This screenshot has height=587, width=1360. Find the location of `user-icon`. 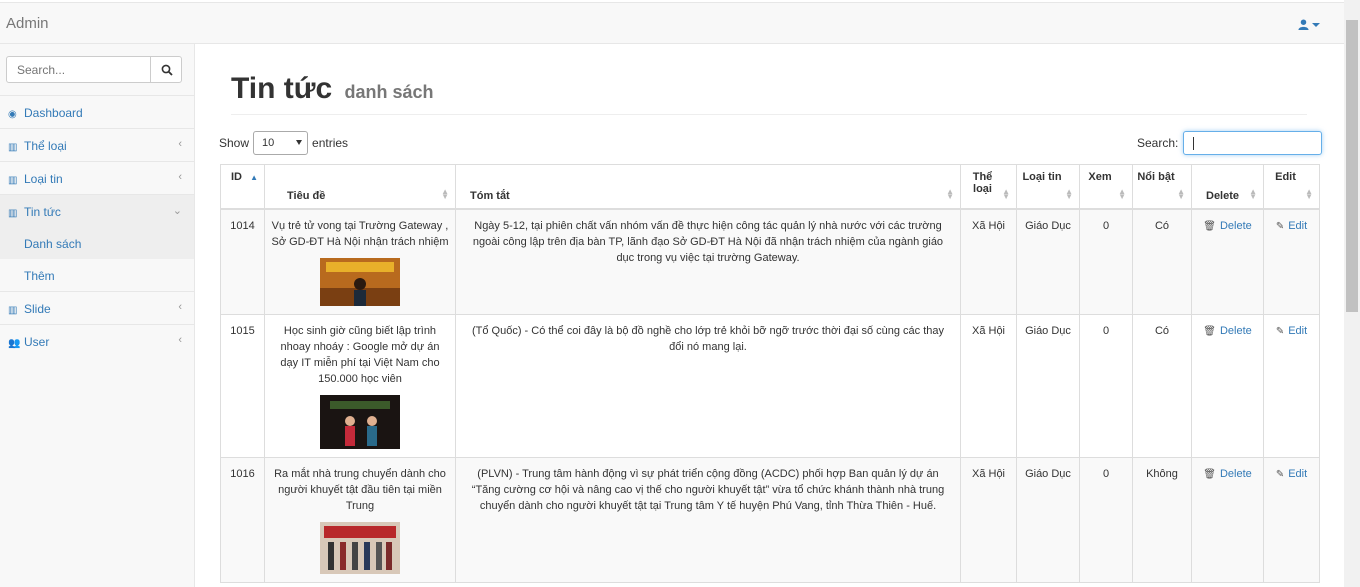

user-icon is located at coordinates (1303, 25).